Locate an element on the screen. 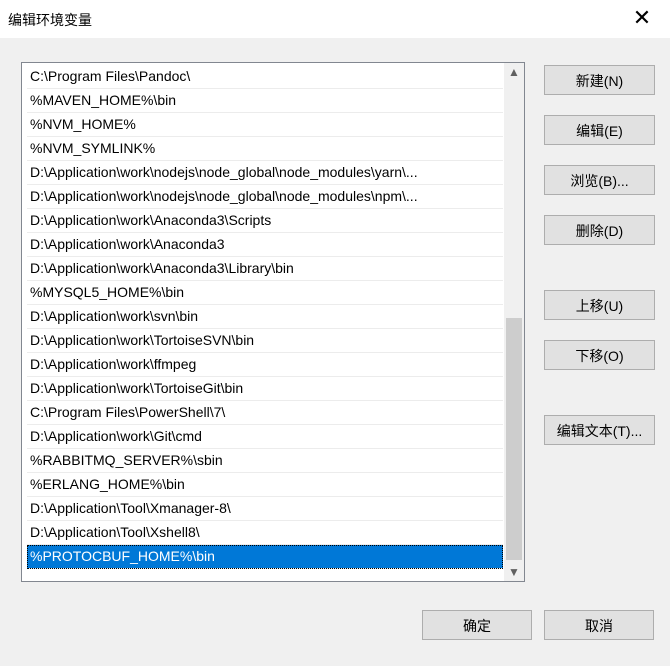 The image size is (670, 666). move-up-button: 上移(U) is located at coordinates (599, 305).